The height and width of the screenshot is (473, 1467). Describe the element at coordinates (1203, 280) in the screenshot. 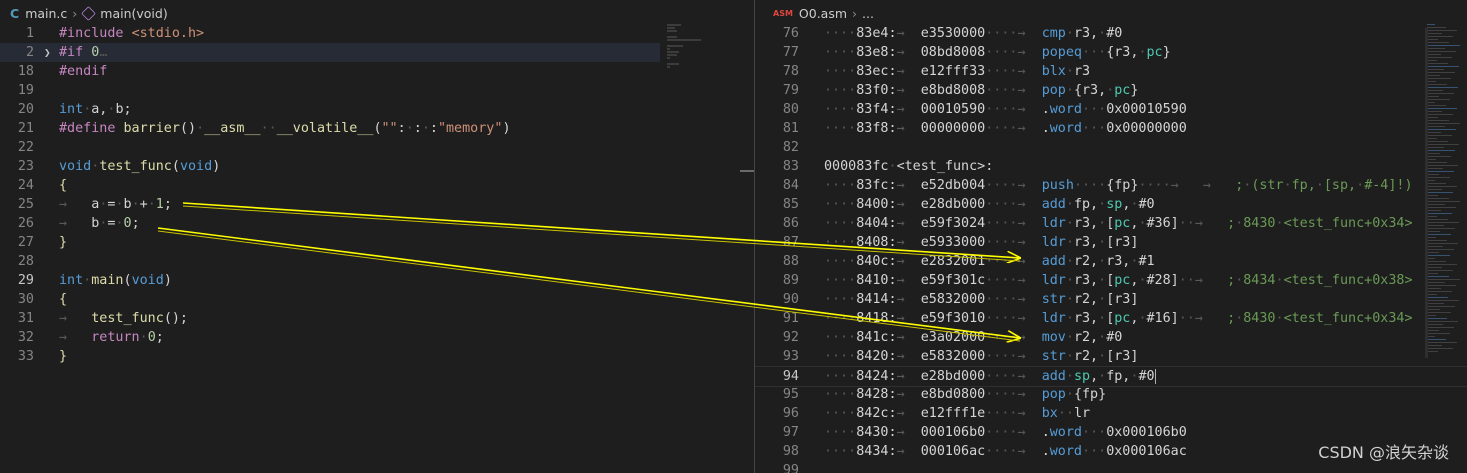

I see `code-token: ··→` at that location.